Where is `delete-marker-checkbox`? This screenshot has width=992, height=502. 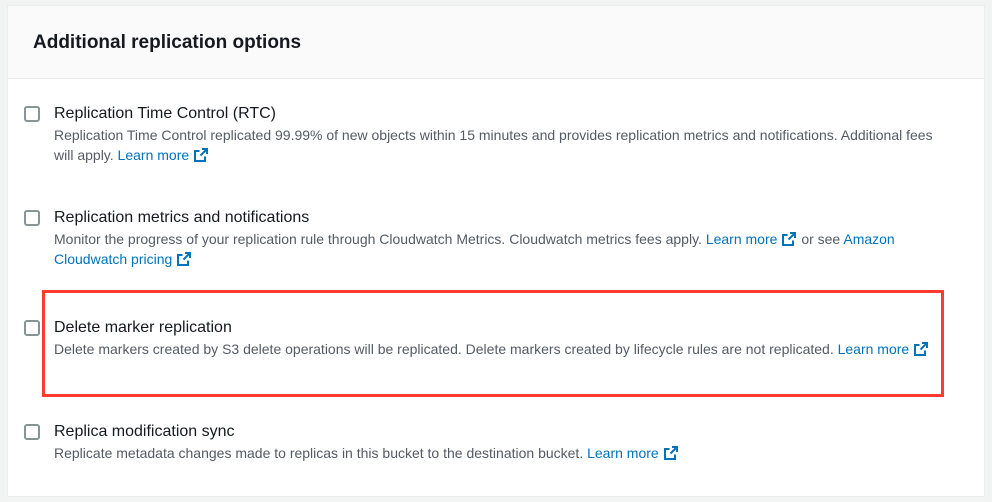
delete-marker-checkbox is located at coordinates (32, 328).